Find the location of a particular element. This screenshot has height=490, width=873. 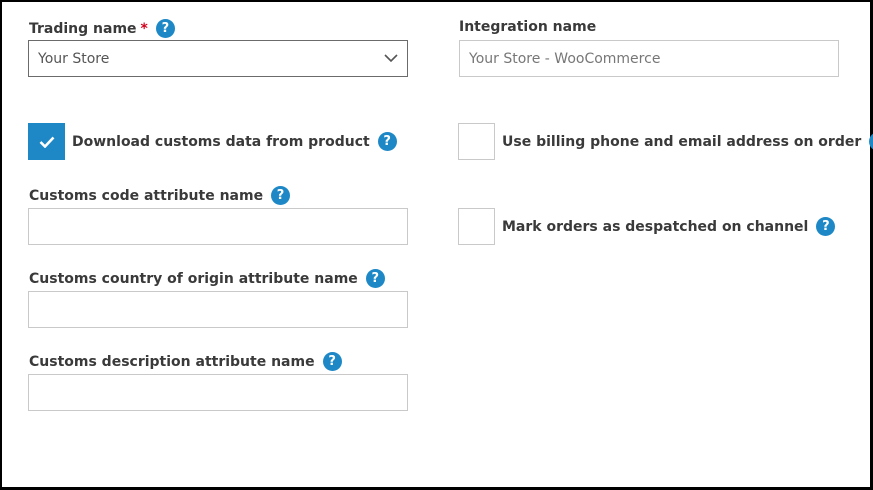

customs-description-label: Customs description attribute name is located at coordinates (172, 361).